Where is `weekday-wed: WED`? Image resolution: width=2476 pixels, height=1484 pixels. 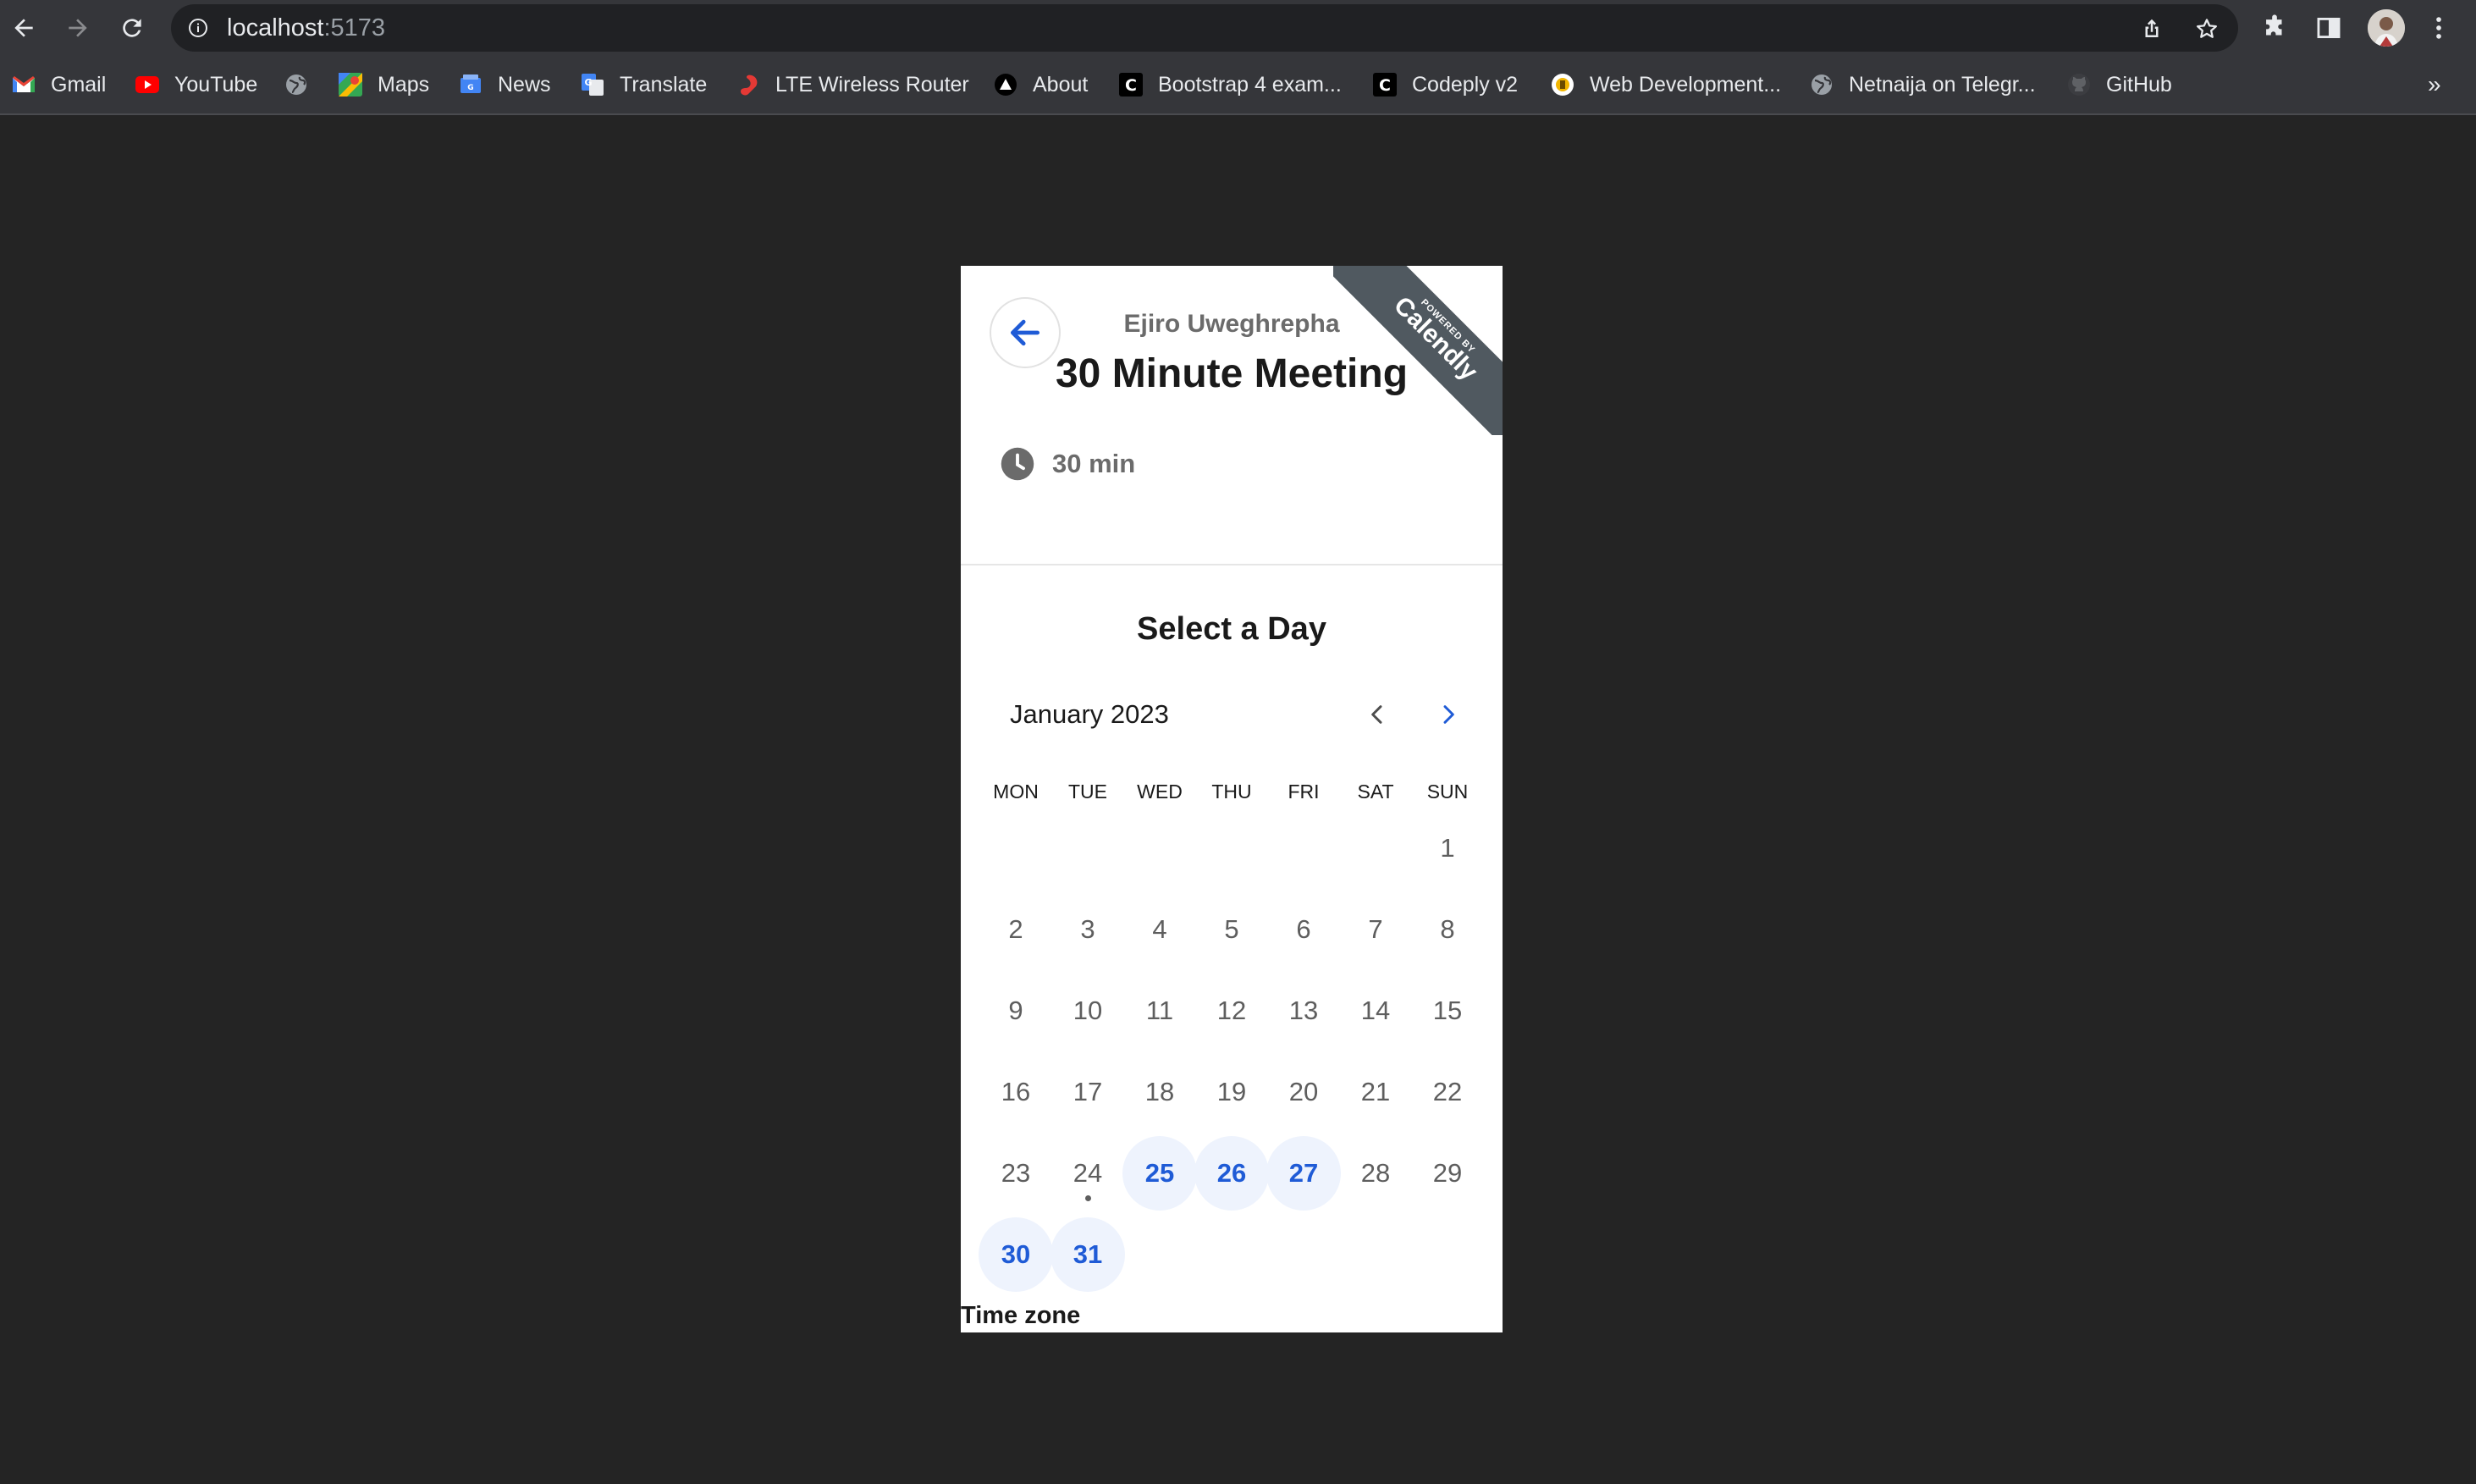
weekday-wed: WED is located at coordinates (1160, 792).